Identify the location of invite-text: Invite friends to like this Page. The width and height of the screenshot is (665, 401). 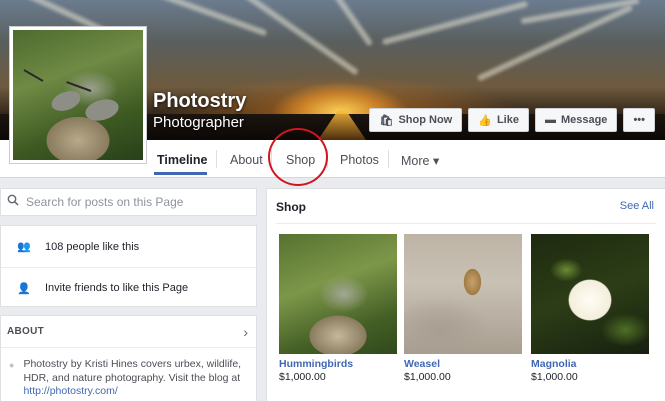
(117, 288).